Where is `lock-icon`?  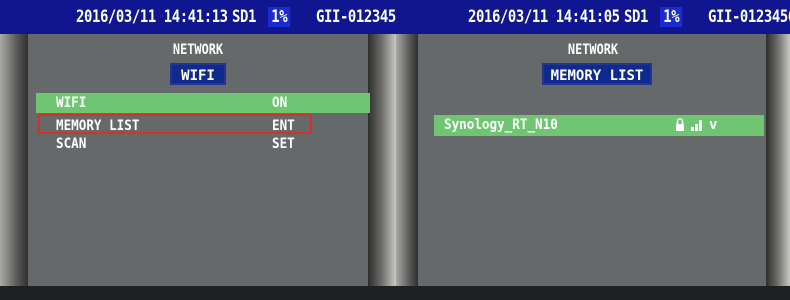
lock-icon is located at coordinates (680, 124).